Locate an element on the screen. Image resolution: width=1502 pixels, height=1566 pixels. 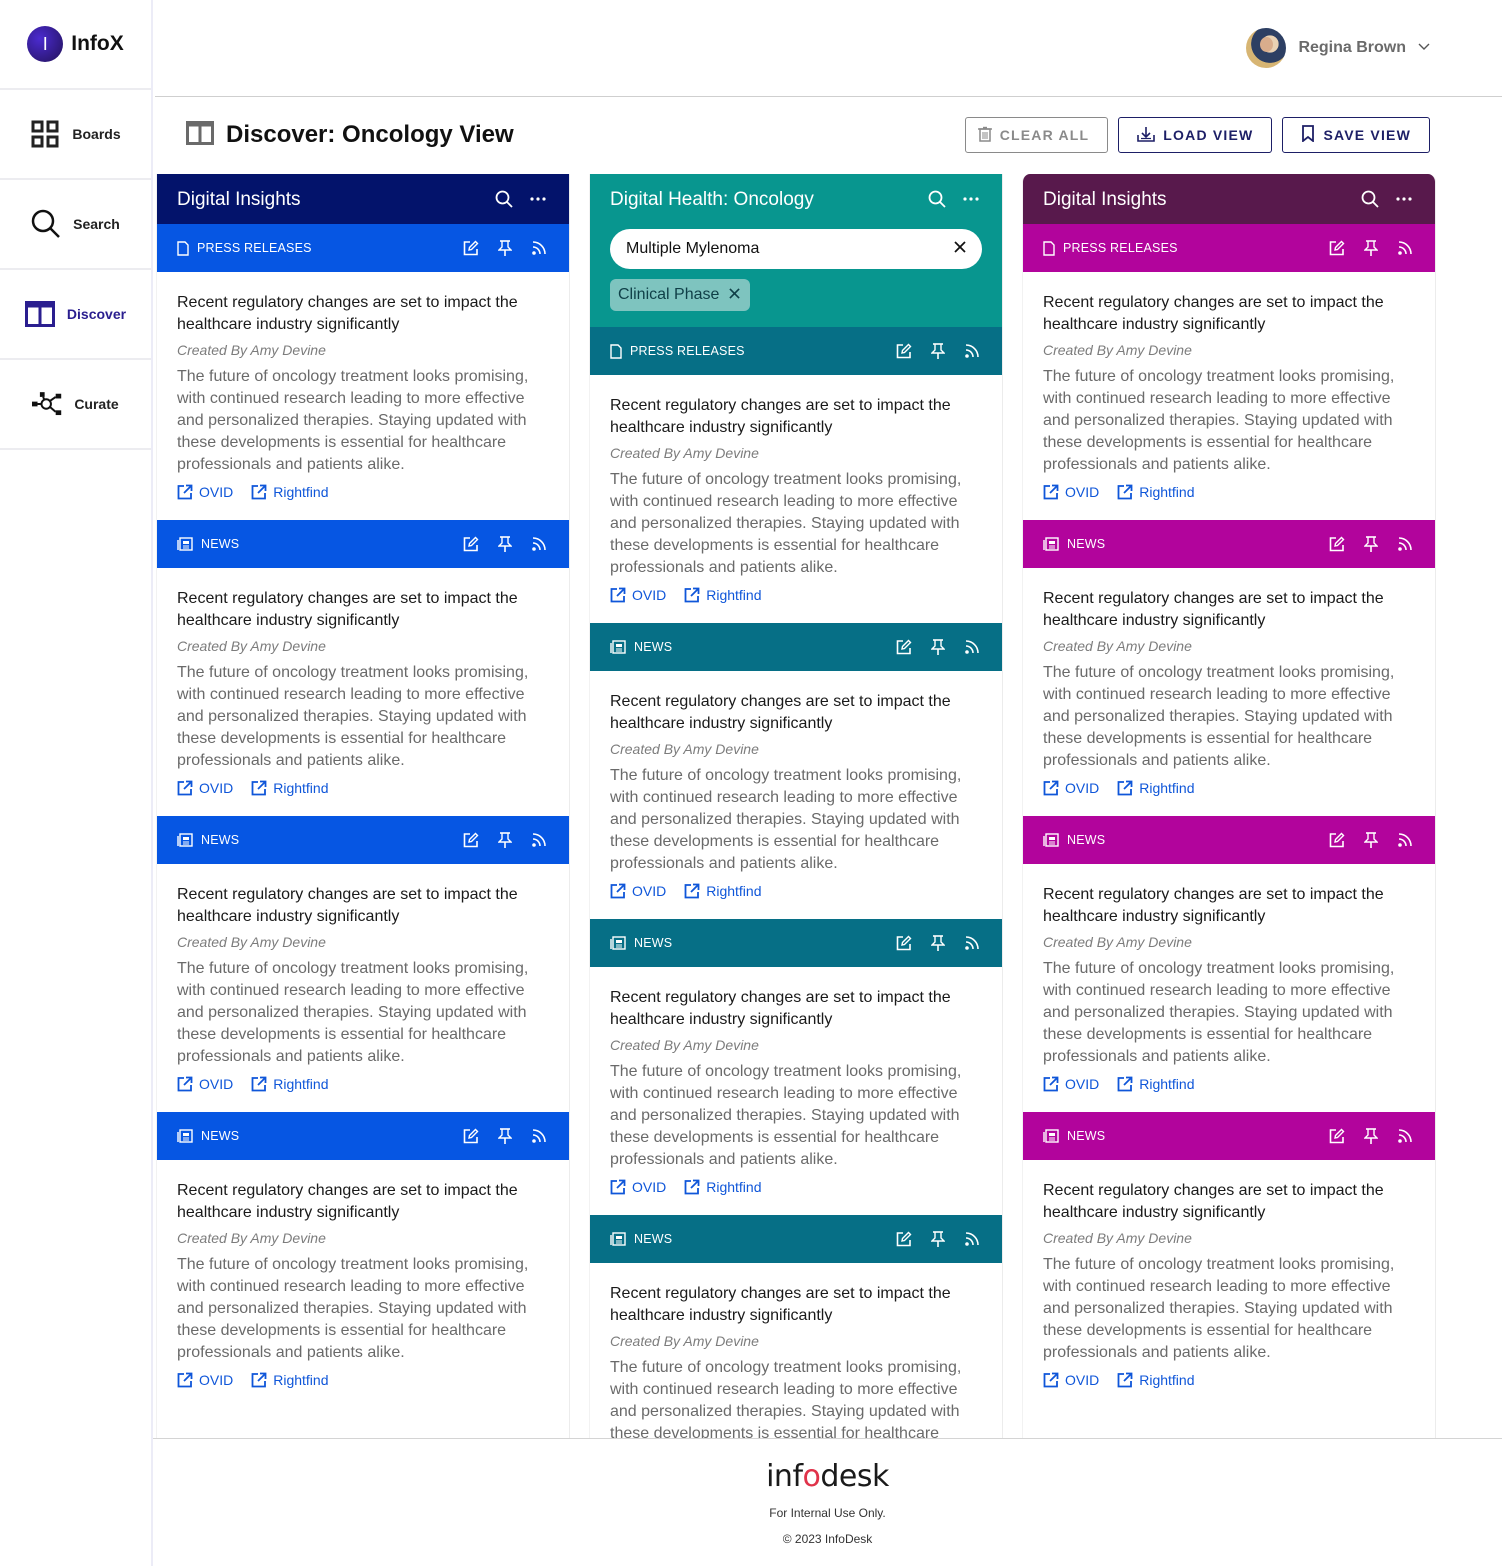
load-view-button: LOAD VIEW is located at coordinates (1195, 135).